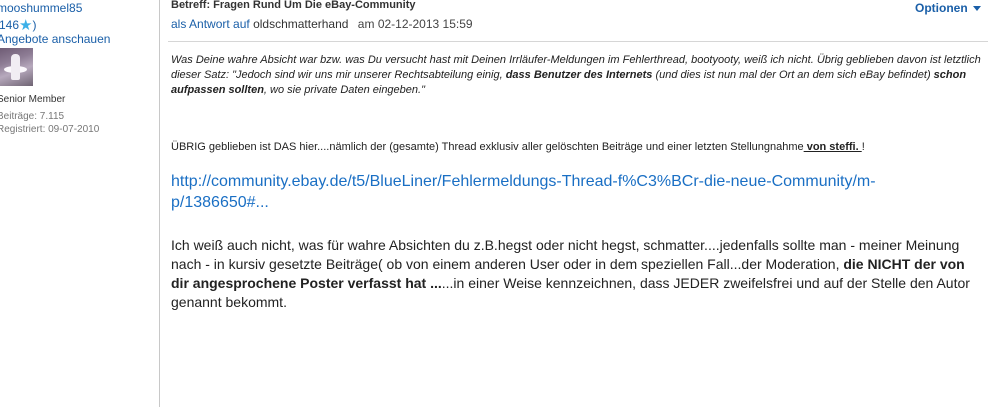  What do you see at coordinates (210, 24) in the screenshot?
I see `reply-to-link: als Antwort auf` at bounding box center [210, 24].